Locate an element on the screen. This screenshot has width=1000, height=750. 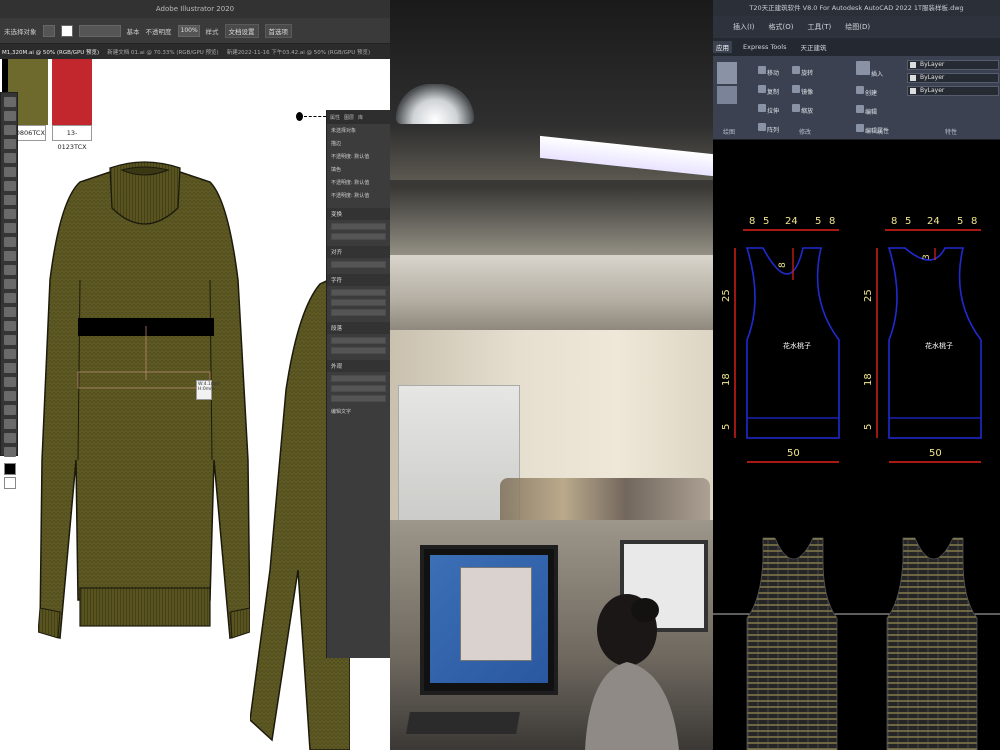
magic-wand-tool-icon is located at coordinates (10, 130).